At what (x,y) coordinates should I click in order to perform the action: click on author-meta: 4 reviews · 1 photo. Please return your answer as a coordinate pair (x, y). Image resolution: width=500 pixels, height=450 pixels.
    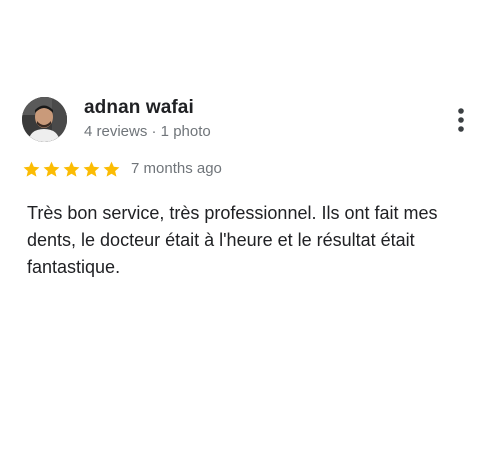
    Looking at the image, I should click on (147, 131).